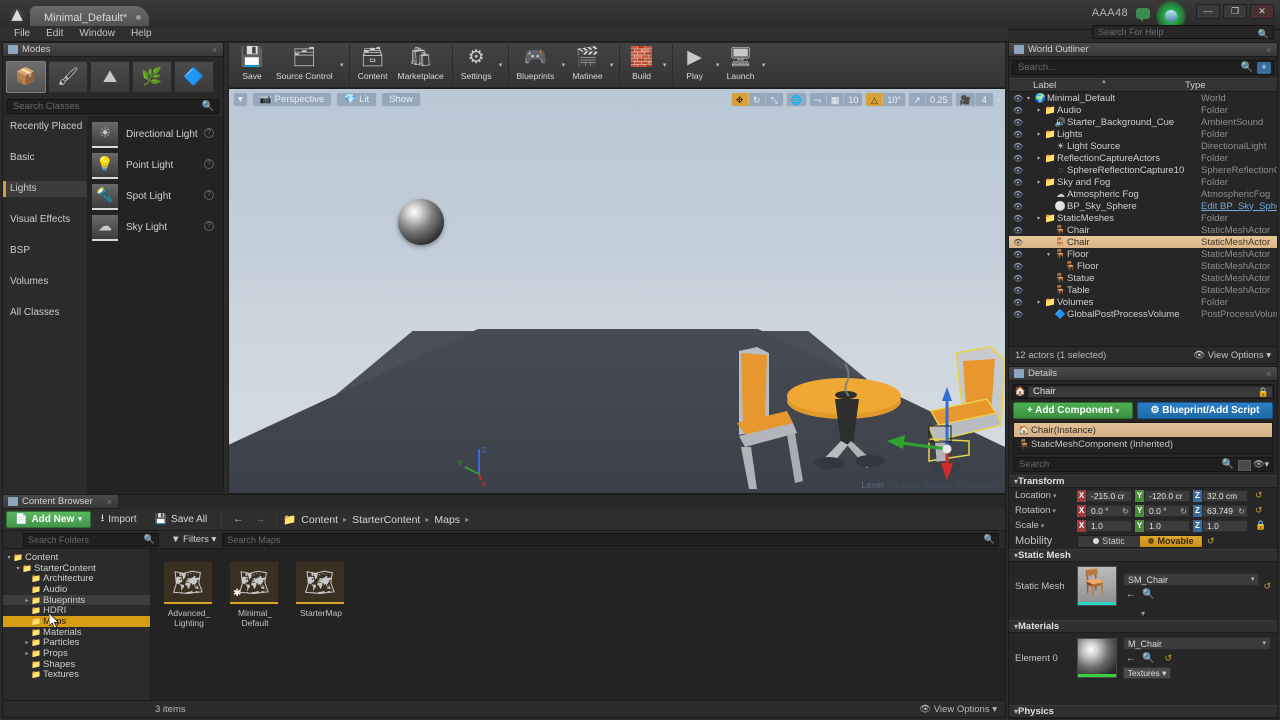  What do you see at coordinates (1097, 586) in the screenshot?
I see `static-mesh-thumbnail: 🪑` at bounding box center [1097, 586].